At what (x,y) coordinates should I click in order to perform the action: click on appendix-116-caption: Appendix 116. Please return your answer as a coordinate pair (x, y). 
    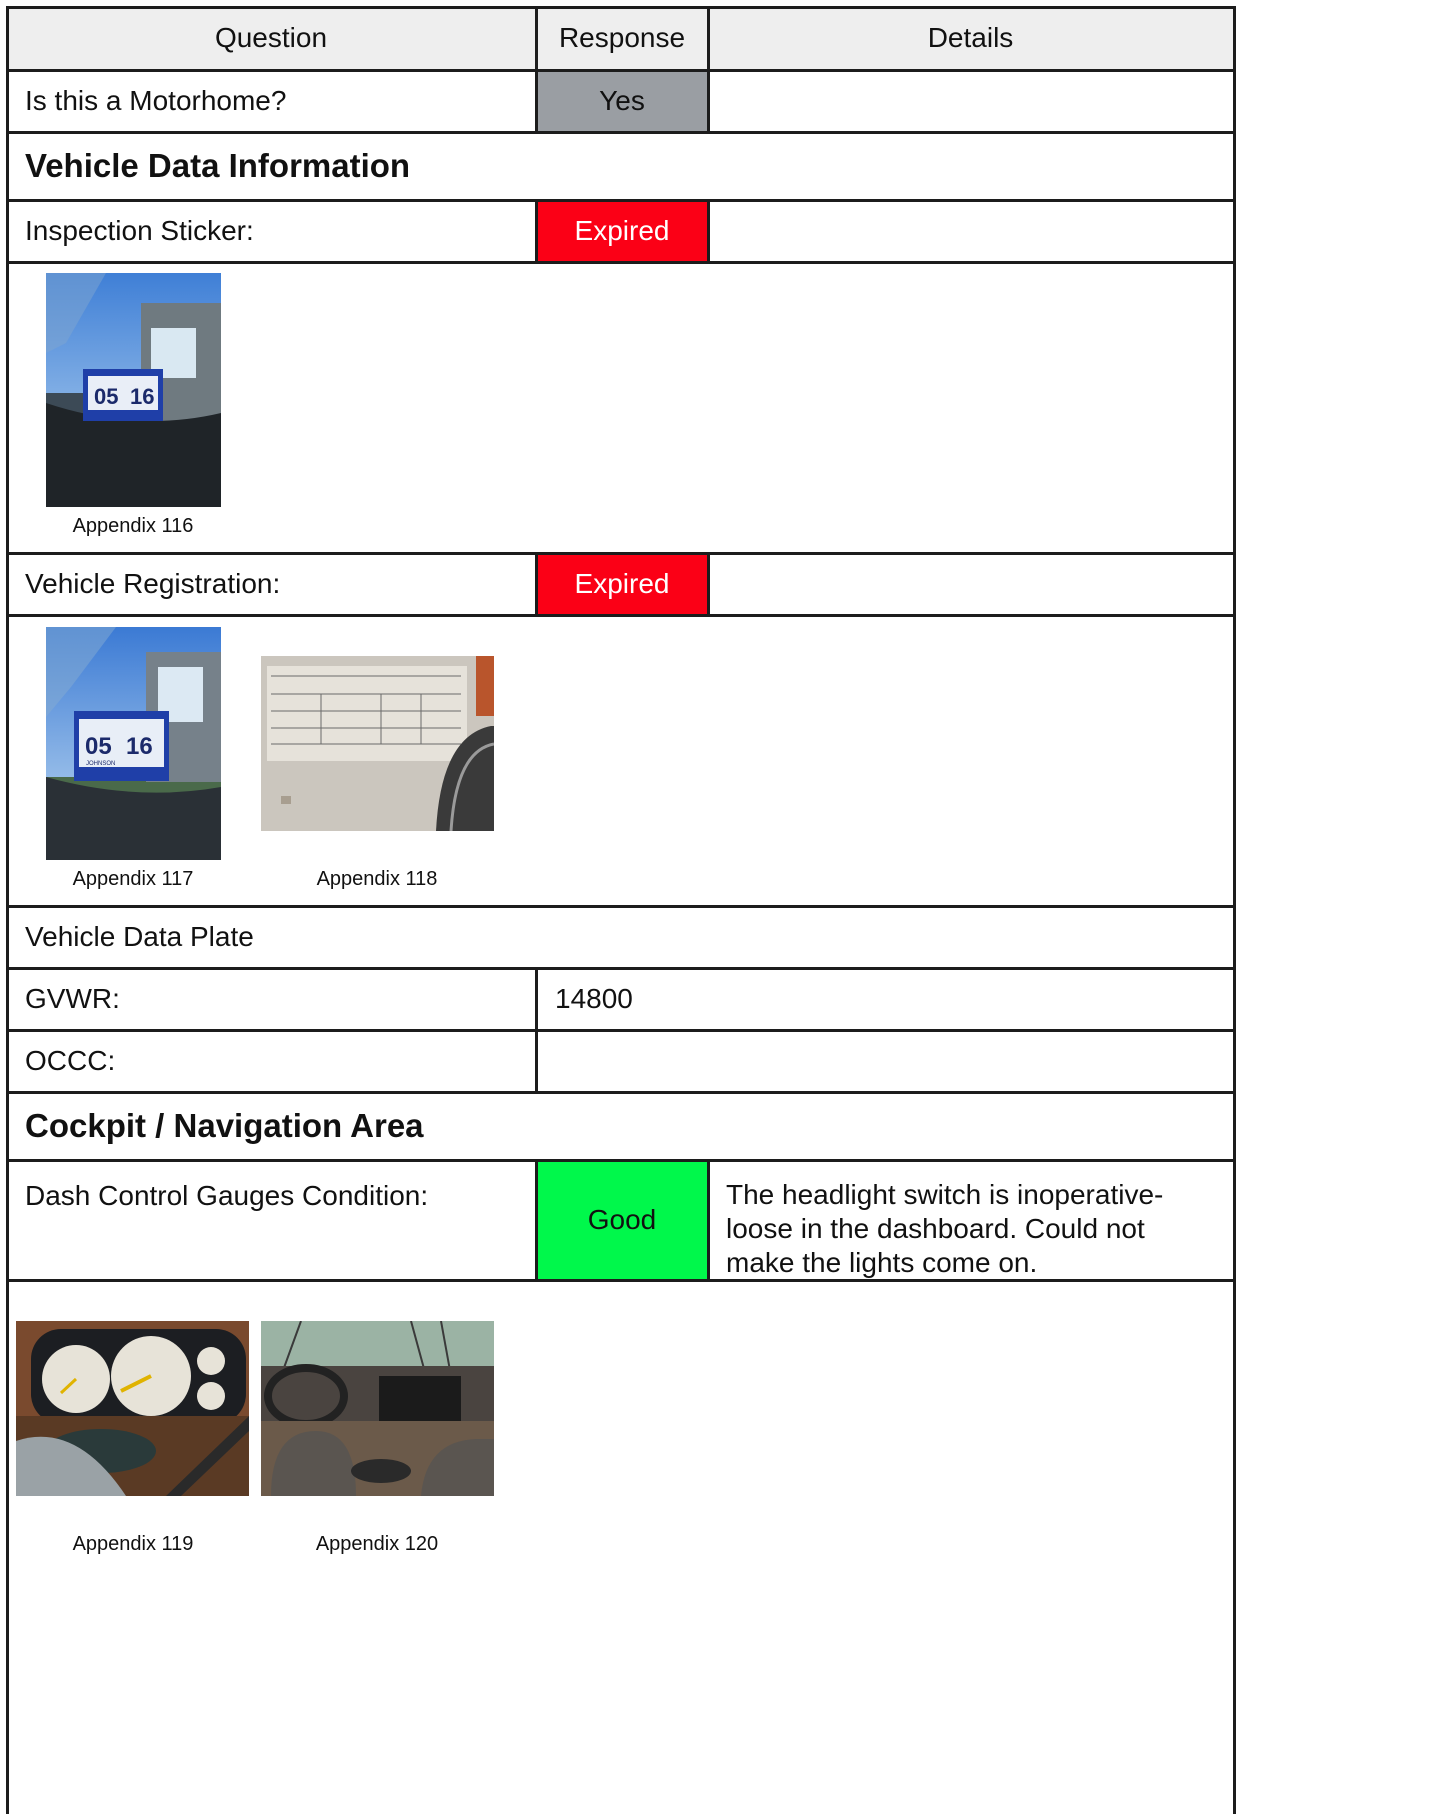
    Looking at the image, I should click on (133, 526).